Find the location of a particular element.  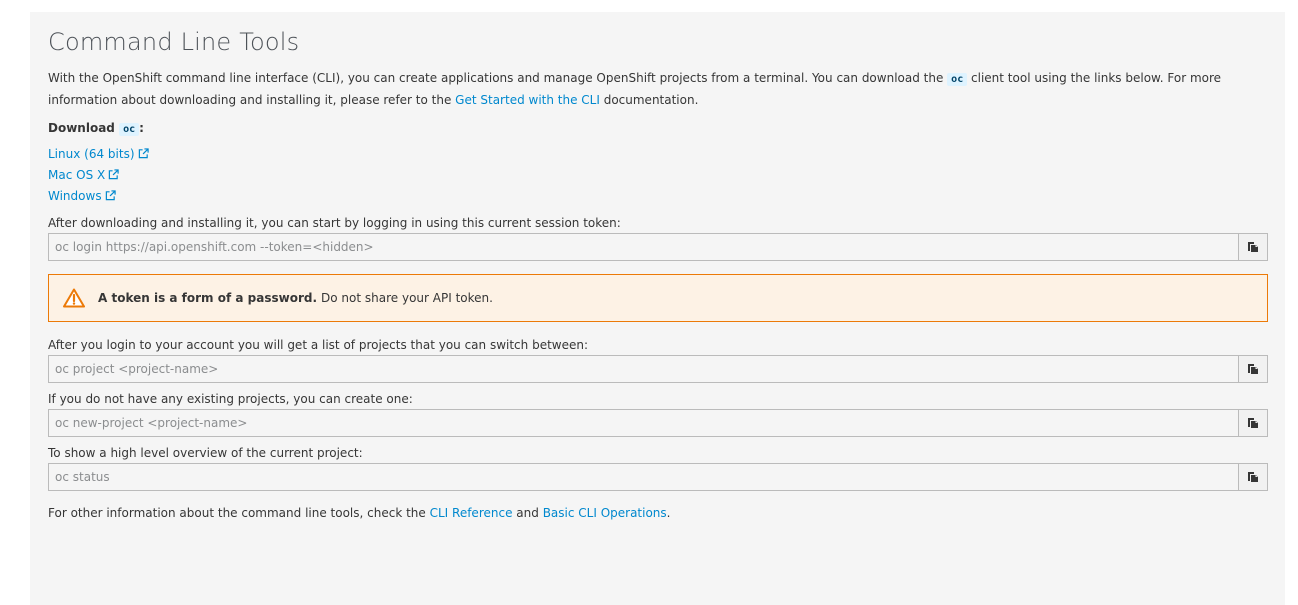

oc-code: oc is located at coordinates (957, 79).